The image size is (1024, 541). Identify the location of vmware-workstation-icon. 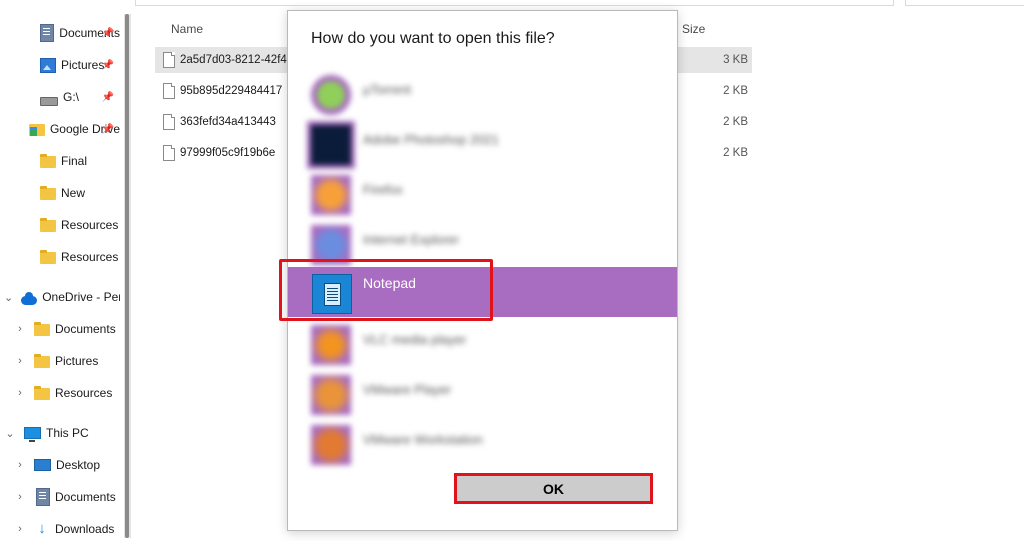
(331, 445).